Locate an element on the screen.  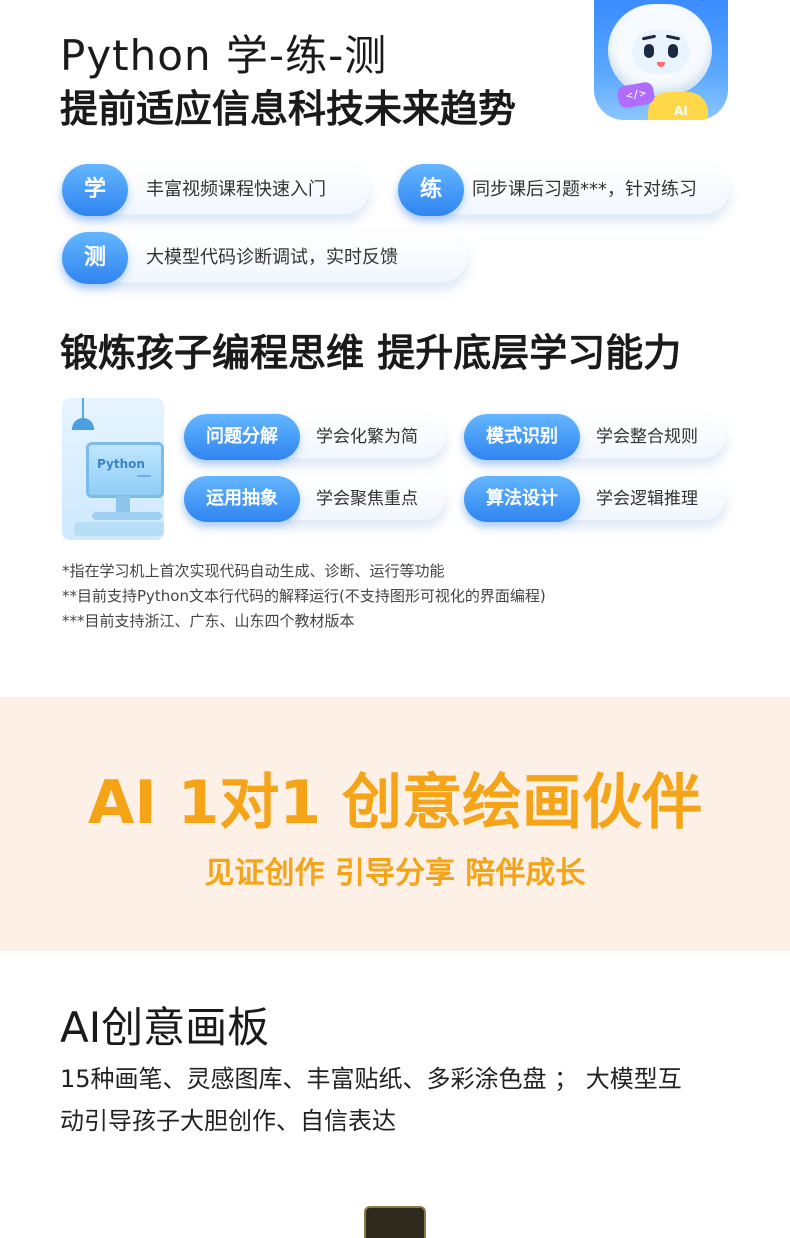
mascot-head is located at coordinates (660, 50).